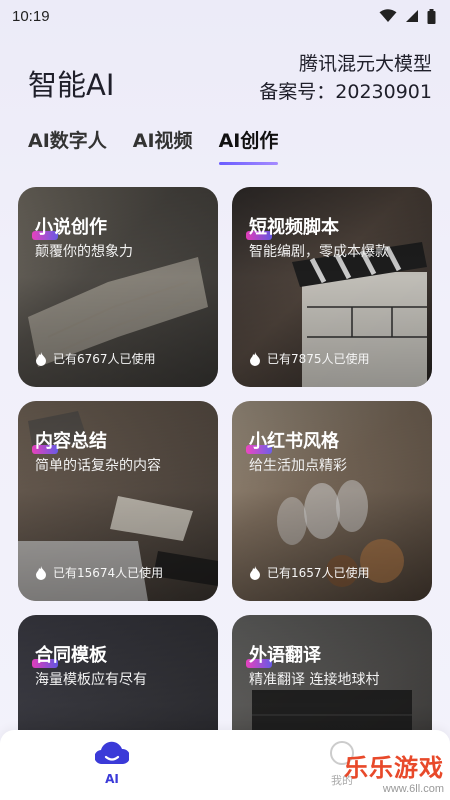 The image size is (450, 800). What do you see at coordinates (332, 287) in the screenshot?
I see `card-short-video-script: 短视频脚本 智能编剧，零成本爆款 已有7875人已使用` at bounding box center [332, 287].